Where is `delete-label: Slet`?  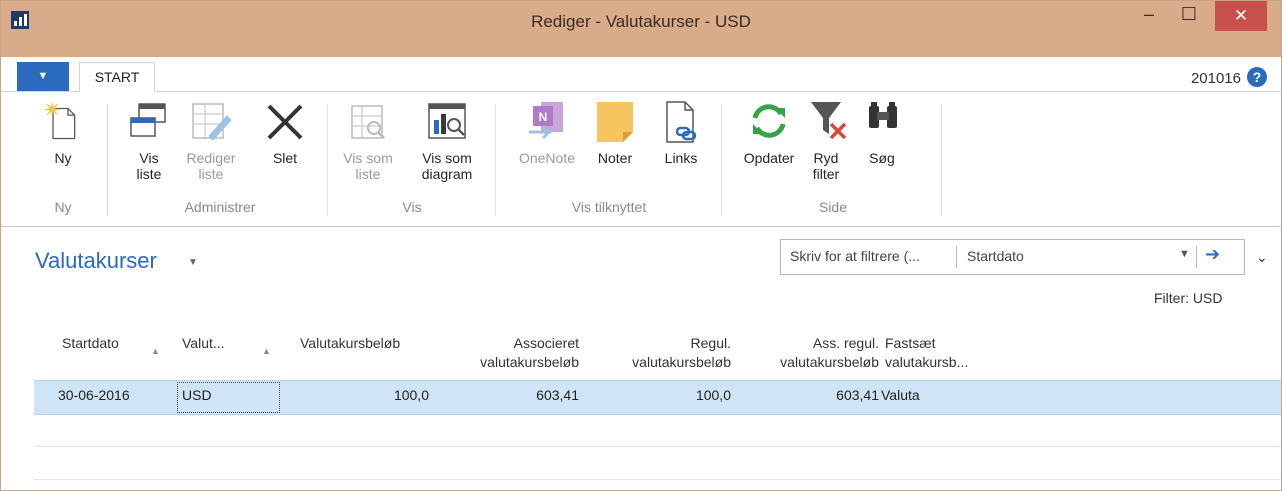 delete-label: Slet is located at coordinates (285, 158).